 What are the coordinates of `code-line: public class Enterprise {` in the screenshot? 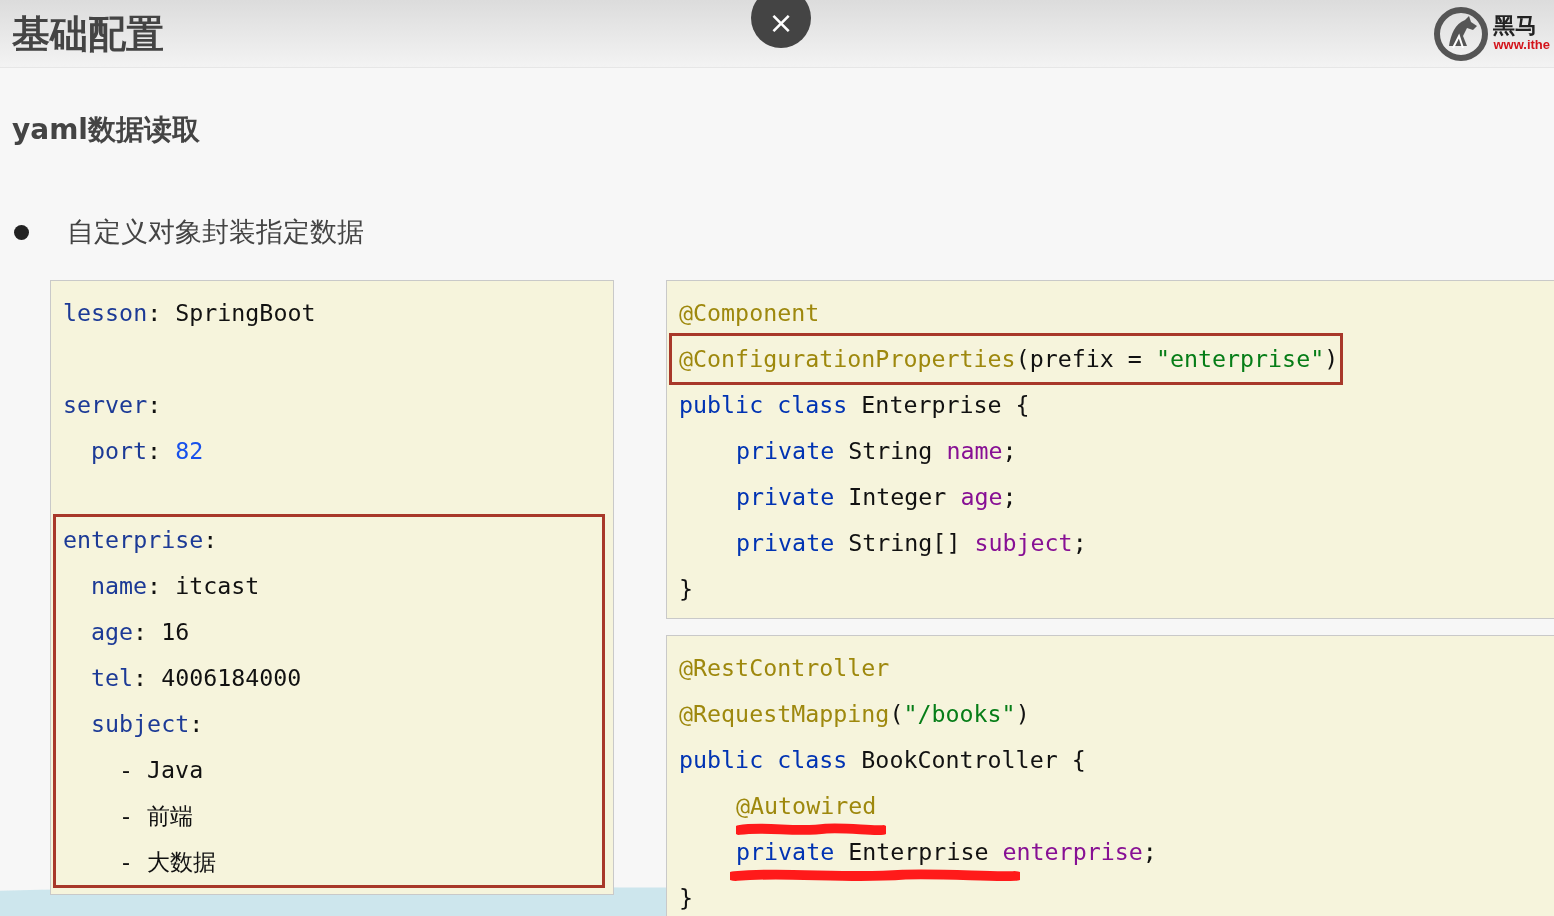 It's located at (854, 405).